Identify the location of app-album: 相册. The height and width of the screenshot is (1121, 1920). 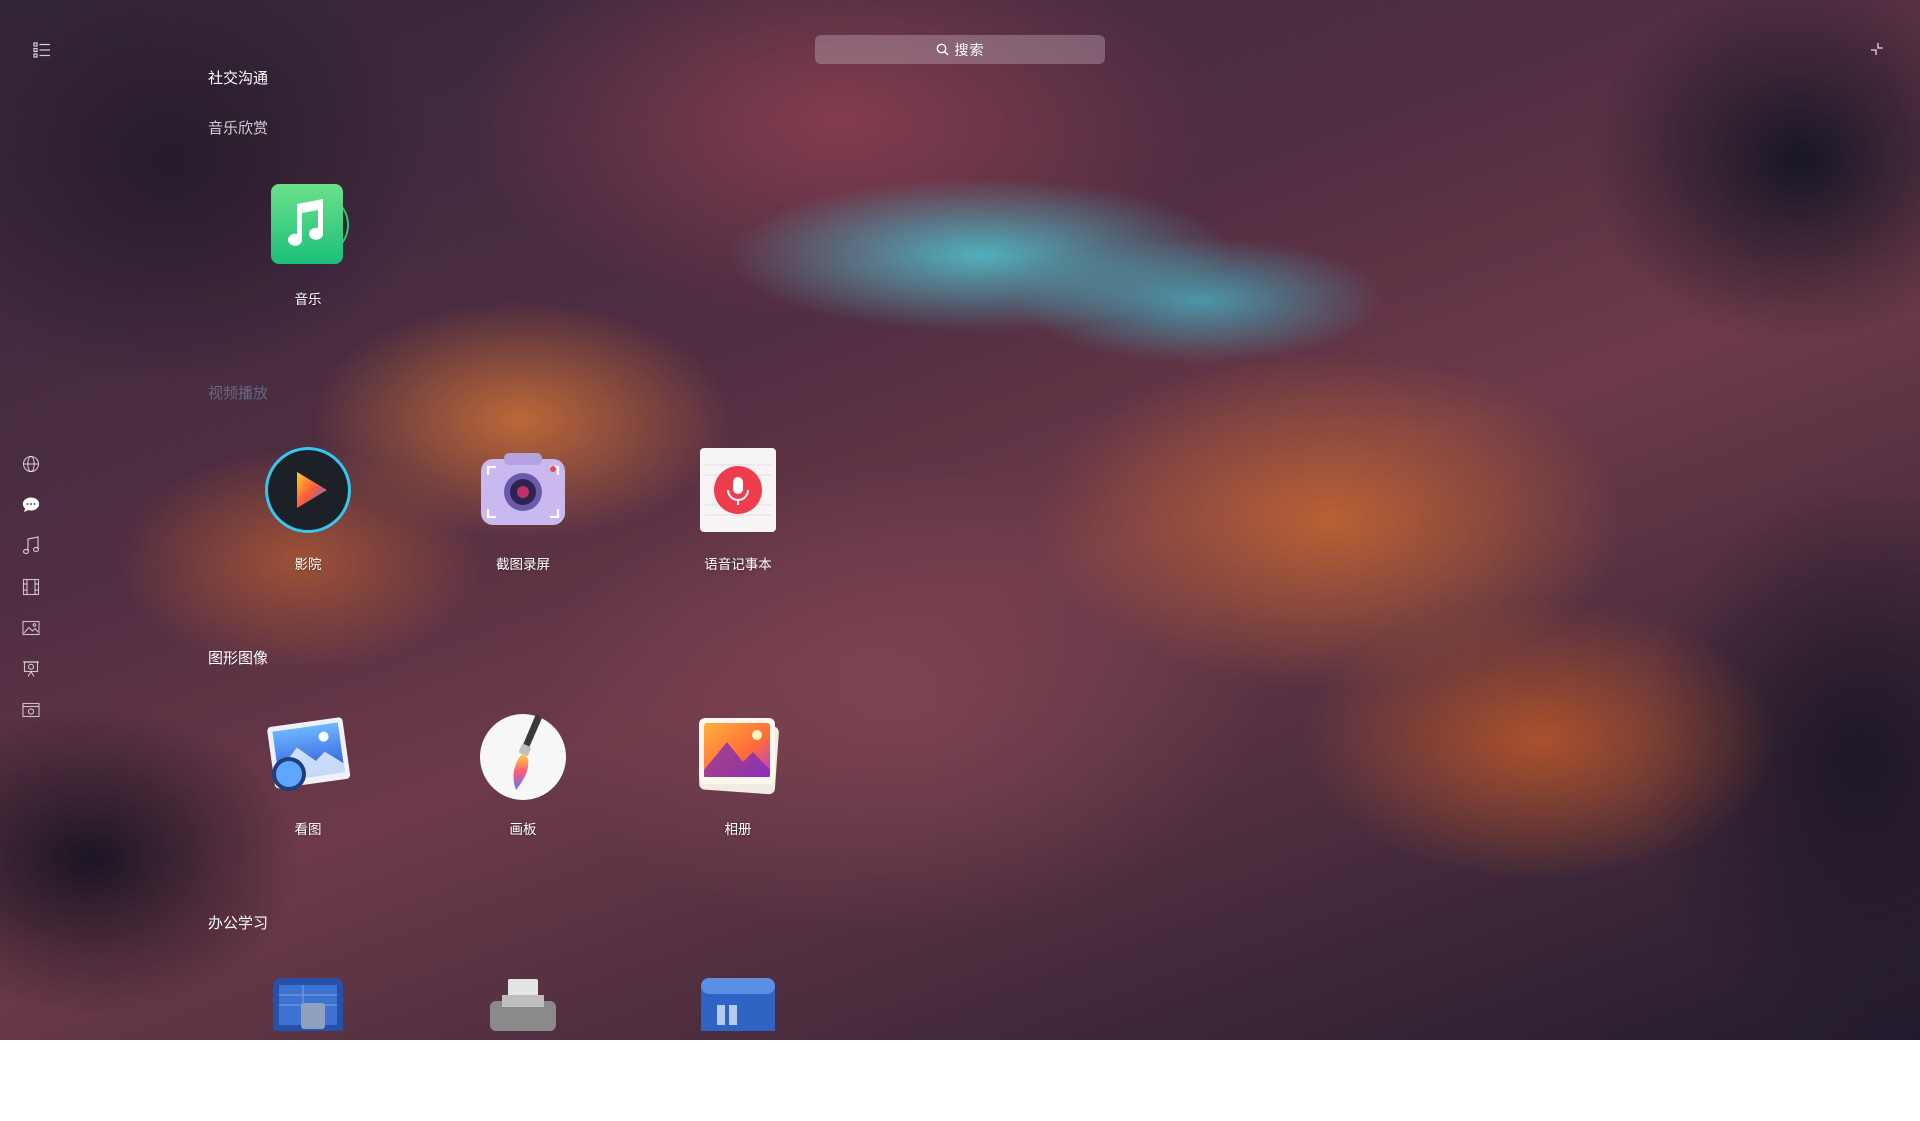
(738, 781).